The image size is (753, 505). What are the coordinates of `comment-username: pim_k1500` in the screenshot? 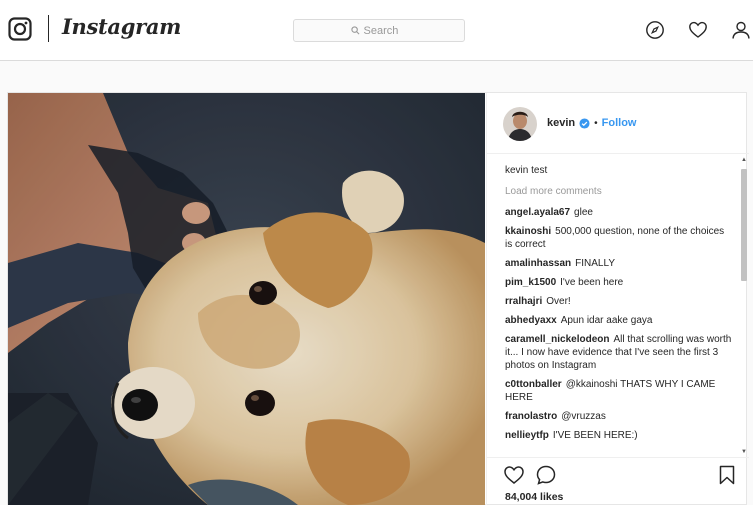 It's located at (530, 282).